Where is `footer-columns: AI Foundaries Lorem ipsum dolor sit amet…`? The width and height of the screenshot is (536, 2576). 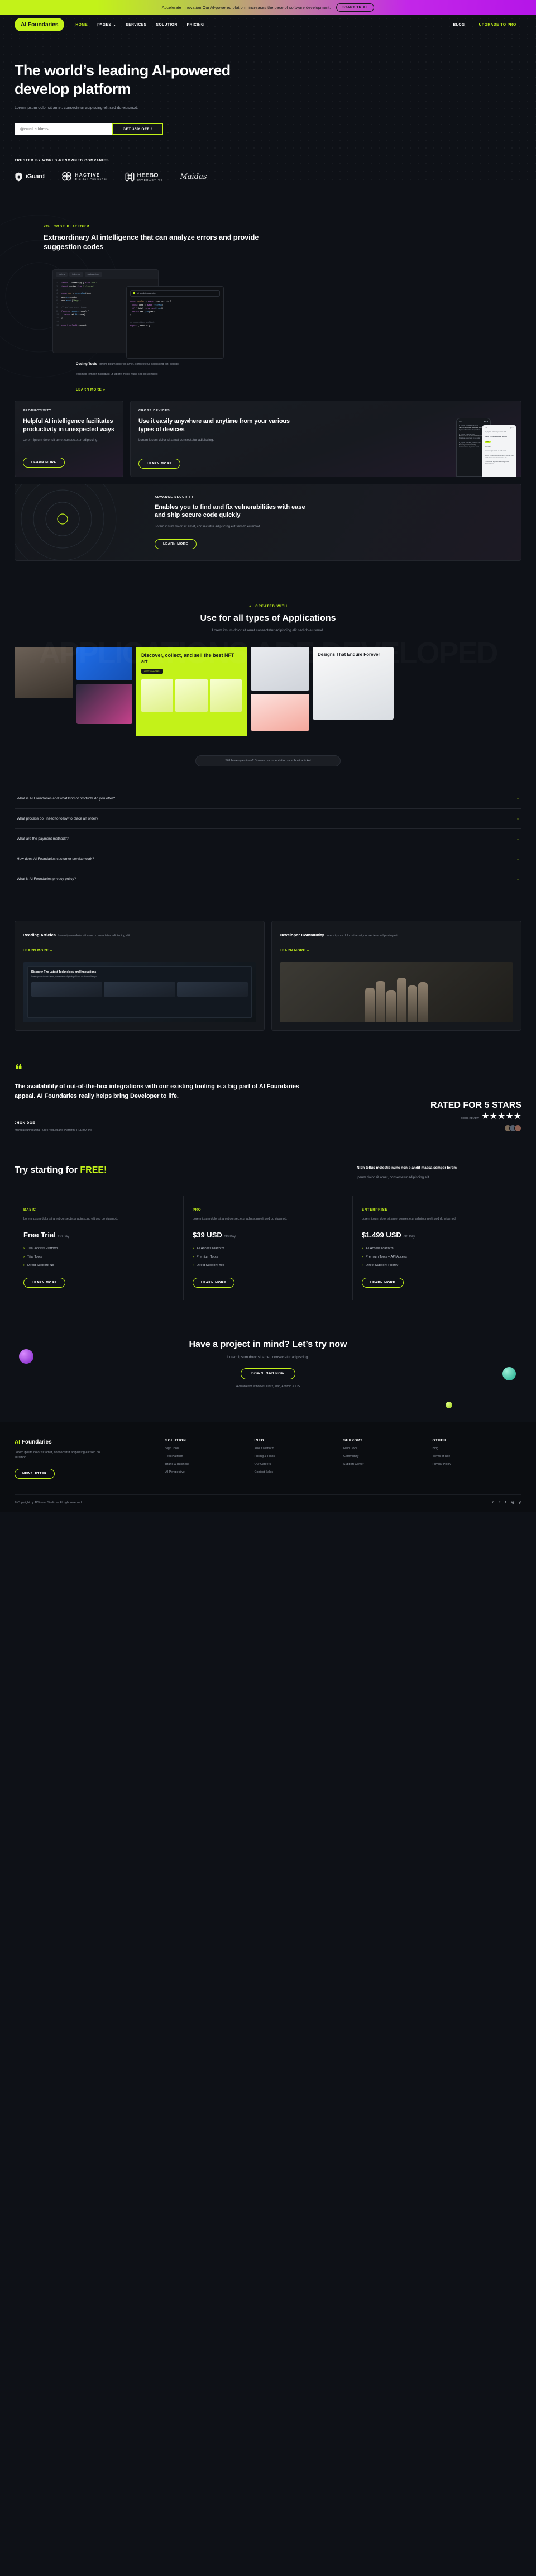
footer-columns: AI Foundaries Lorem ipsum dolor sit amet… is located at coordinates (268, 1459).